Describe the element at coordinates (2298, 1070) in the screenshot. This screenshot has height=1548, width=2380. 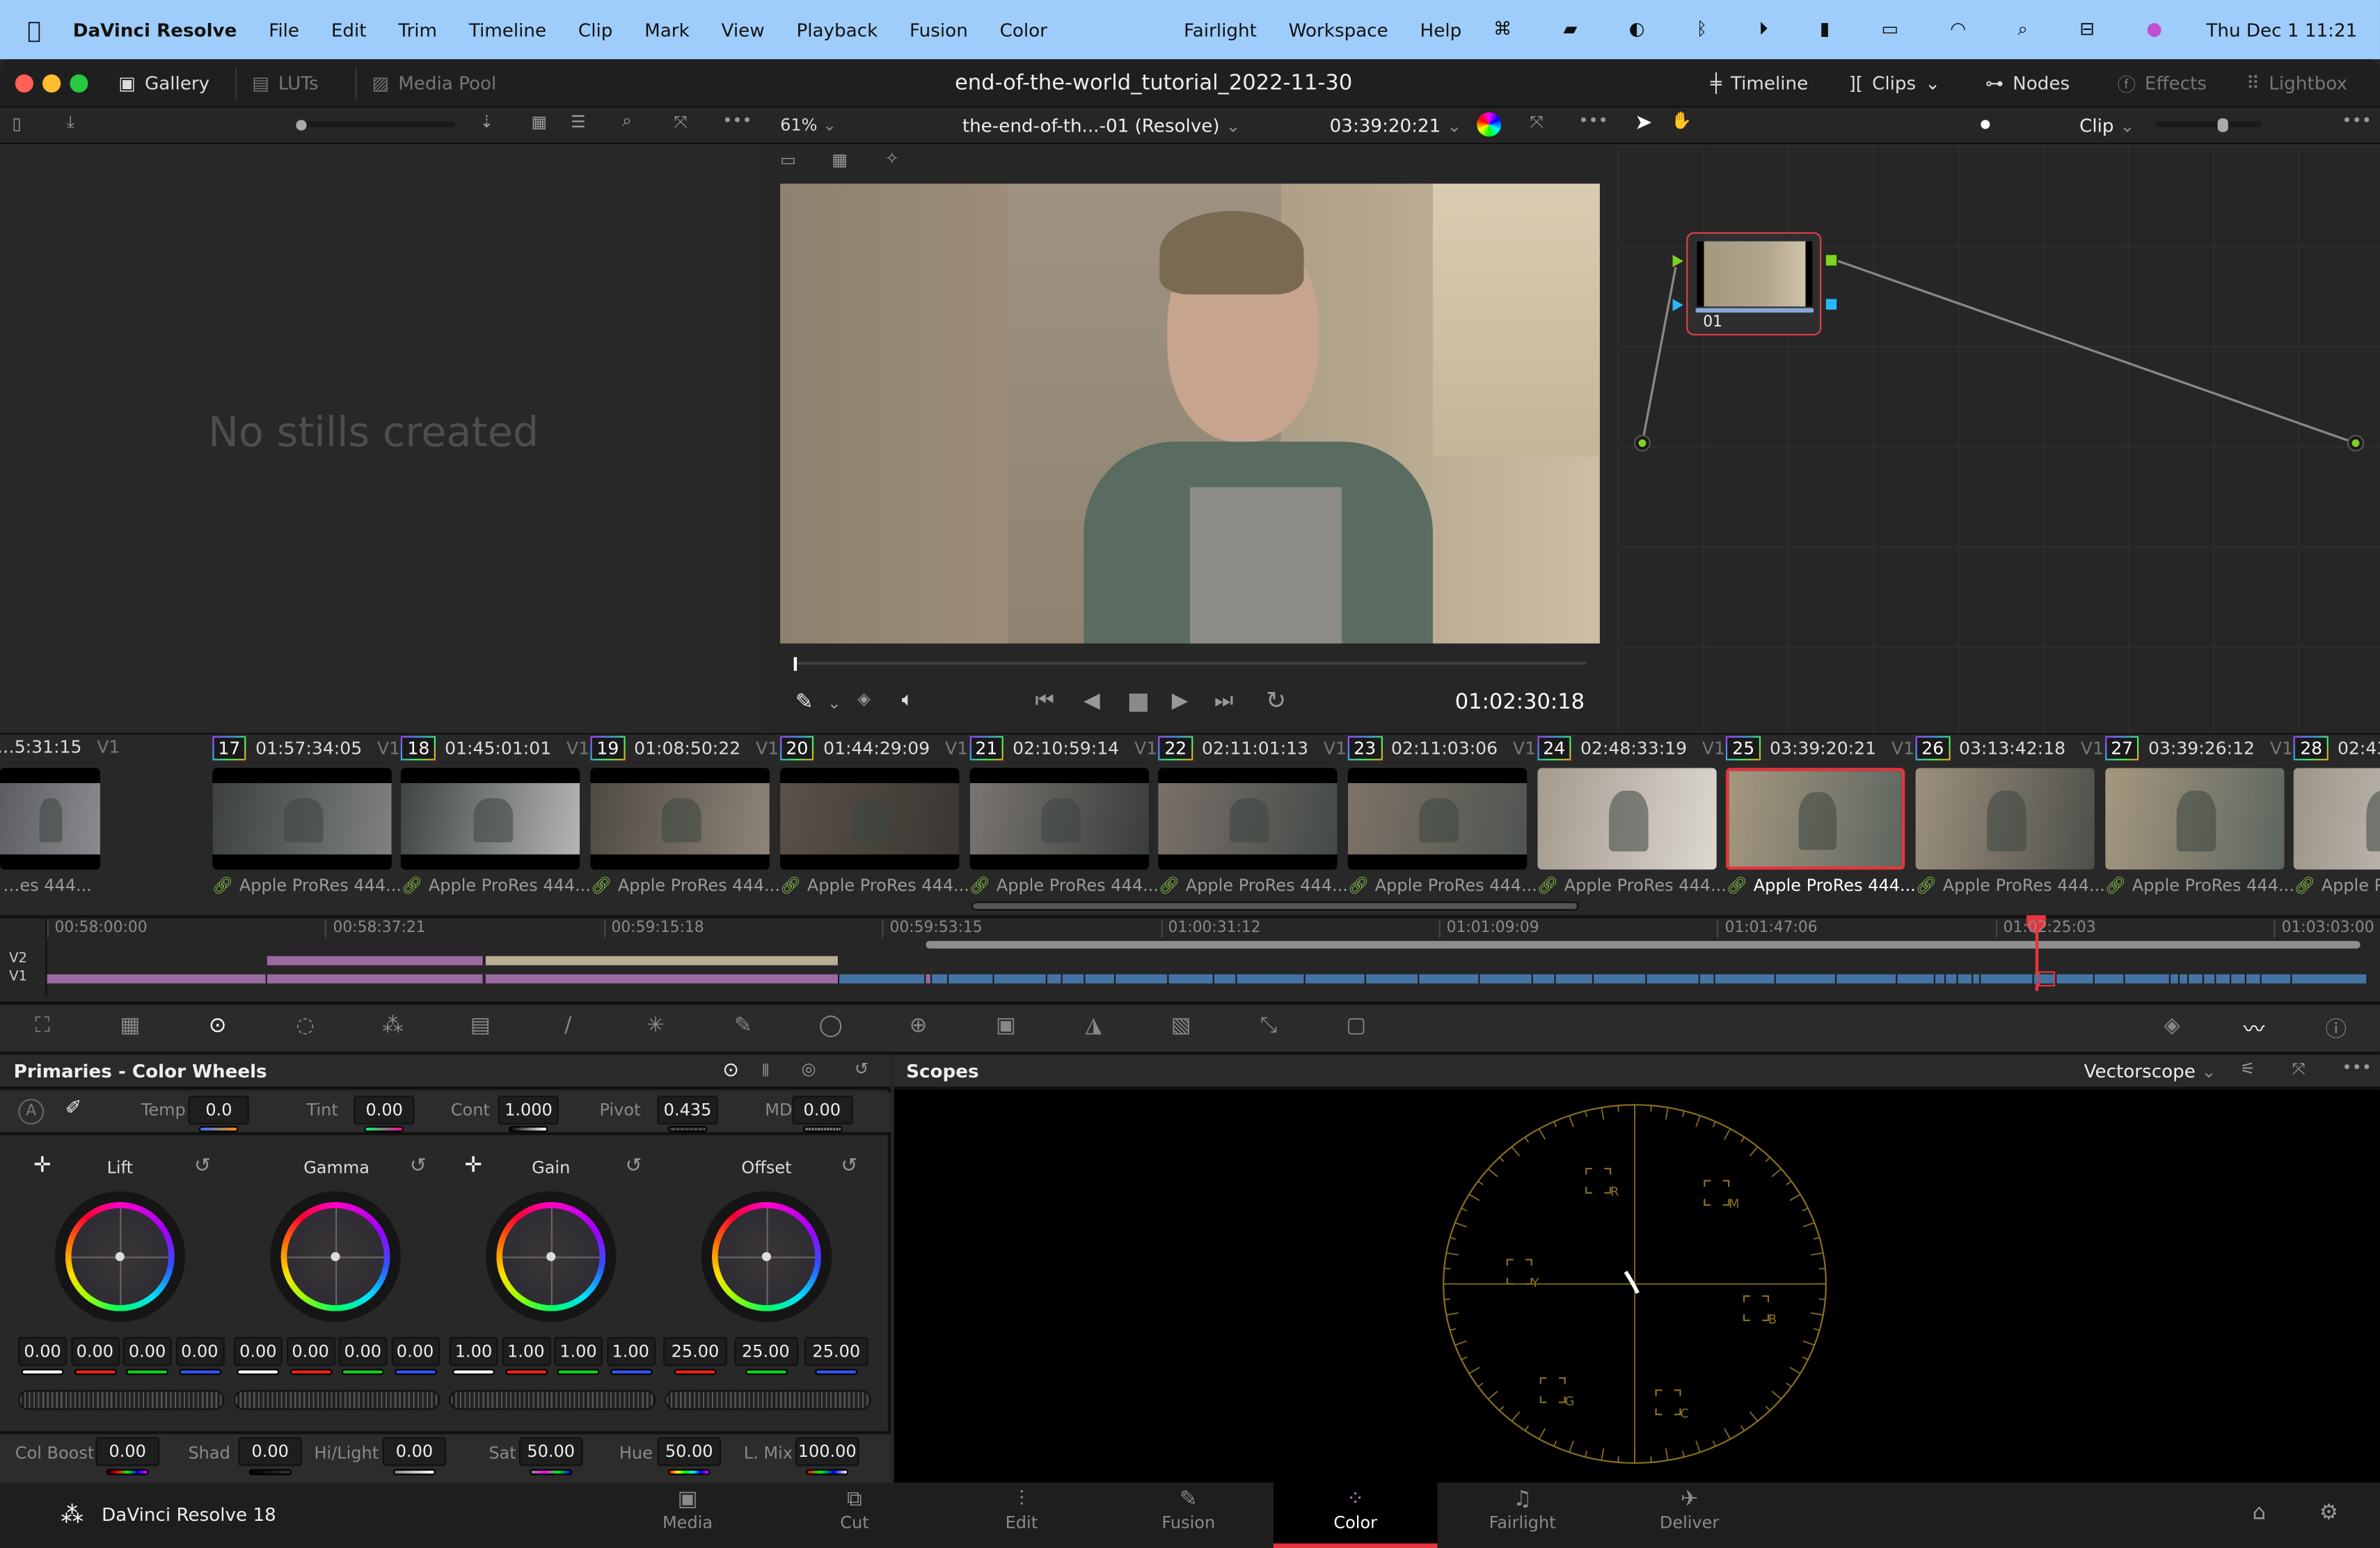
I see `expand-icon: ⤧` at that location.